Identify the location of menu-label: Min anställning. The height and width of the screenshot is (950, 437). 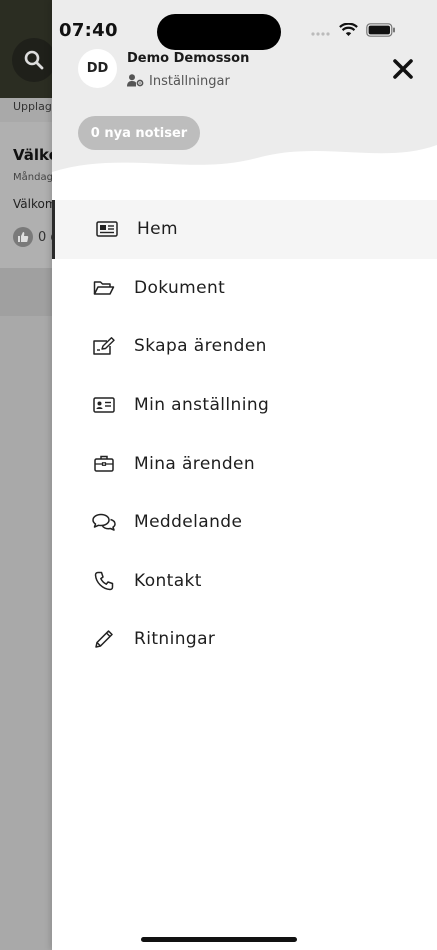
(202, 405).